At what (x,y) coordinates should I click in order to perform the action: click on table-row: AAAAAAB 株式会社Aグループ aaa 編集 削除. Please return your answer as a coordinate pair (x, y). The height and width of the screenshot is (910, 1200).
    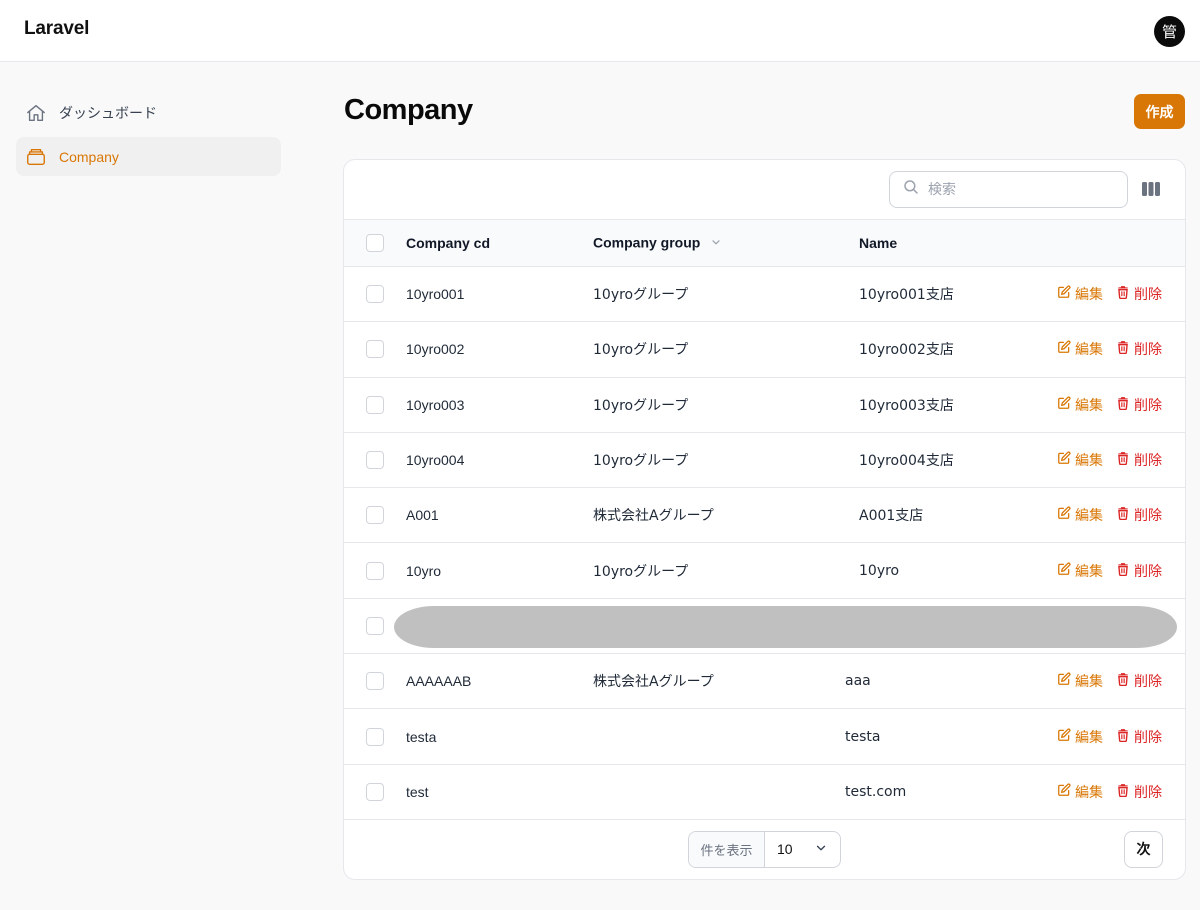
    Looking at the image, I should click on (764, 682).